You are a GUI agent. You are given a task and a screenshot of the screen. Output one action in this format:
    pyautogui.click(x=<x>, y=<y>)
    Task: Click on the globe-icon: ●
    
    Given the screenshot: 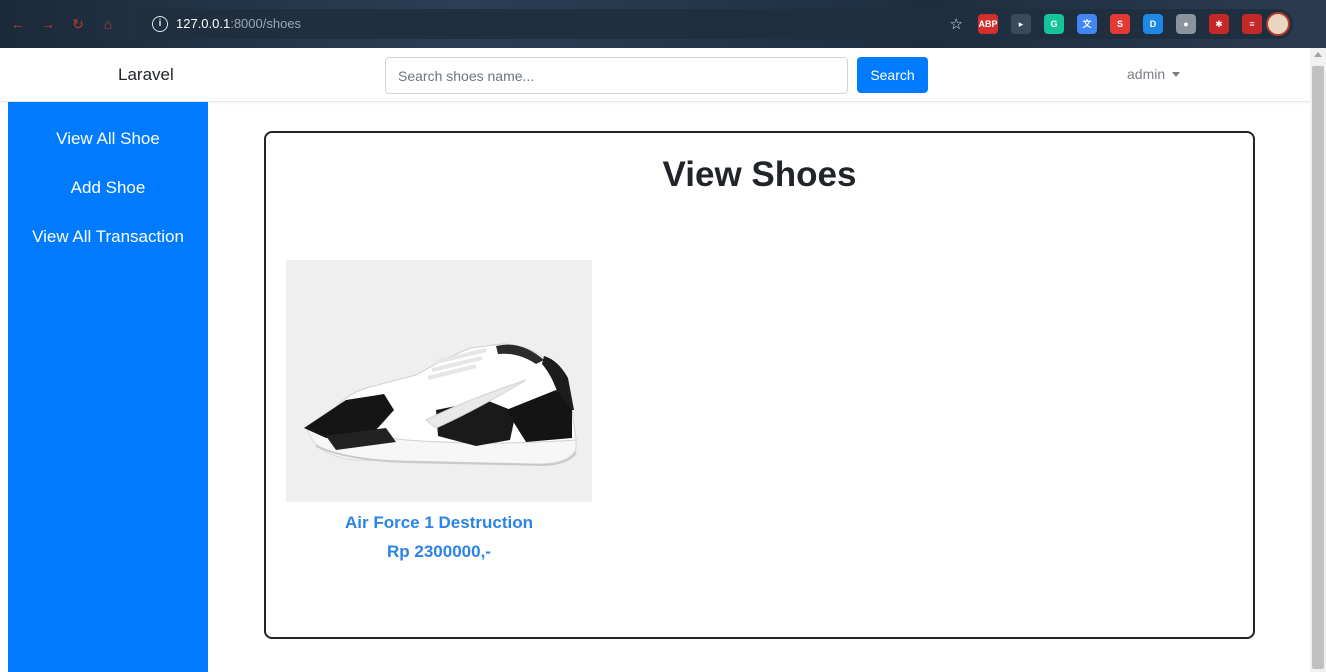 What is the action you would take?
    pyautogui.click(x=1186, y=24)
    